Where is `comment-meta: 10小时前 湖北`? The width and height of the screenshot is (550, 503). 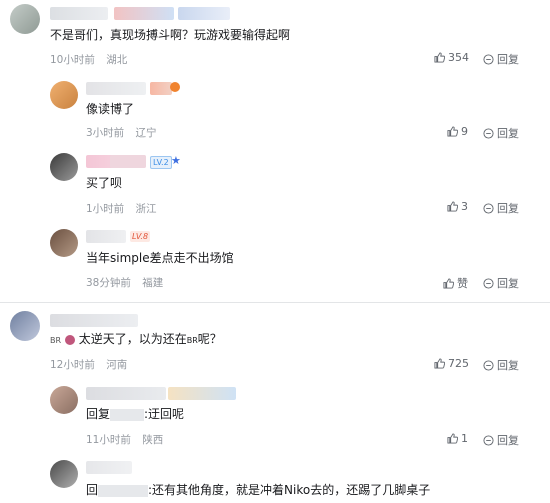 comment-meta: 10小时前 湖北 is located at coordinates (92, 59).